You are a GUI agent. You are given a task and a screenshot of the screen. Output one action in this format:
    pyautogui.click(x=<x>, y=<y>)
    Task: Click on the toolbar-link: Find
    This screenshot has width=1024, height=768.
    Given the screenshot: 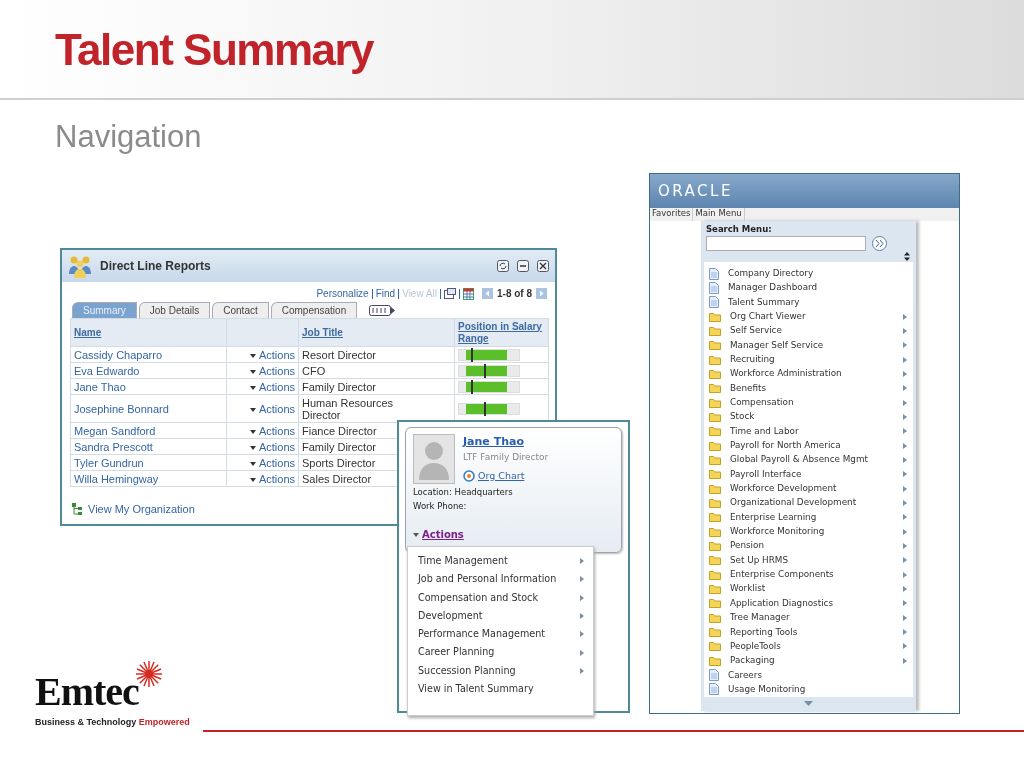 What is the action you would take?
    pyautogui.click(x=385, y=293)
    